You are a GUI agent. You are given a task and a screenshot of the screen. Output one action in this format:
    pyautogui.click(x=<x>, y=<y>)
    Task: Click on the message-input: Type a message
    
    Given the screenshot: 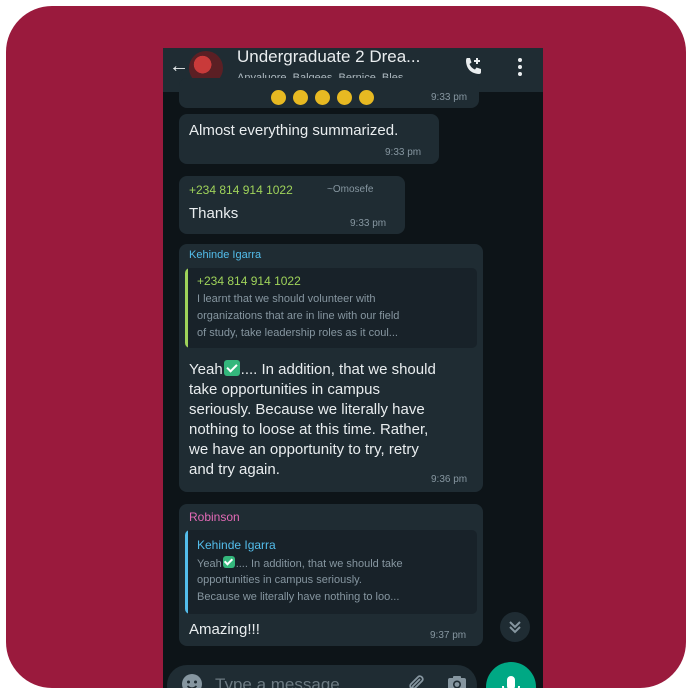 What is the action you would take?
    pyautogui.click(x=277, y=681)
    